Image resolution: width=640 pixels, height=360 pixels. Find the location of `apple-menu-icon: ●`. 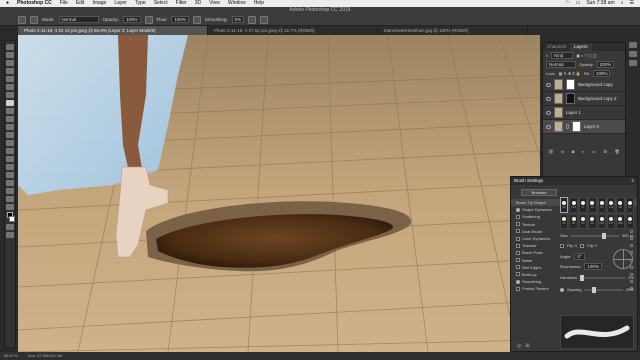

apple-menu-icon: ● is located at coordinates (7, 3).